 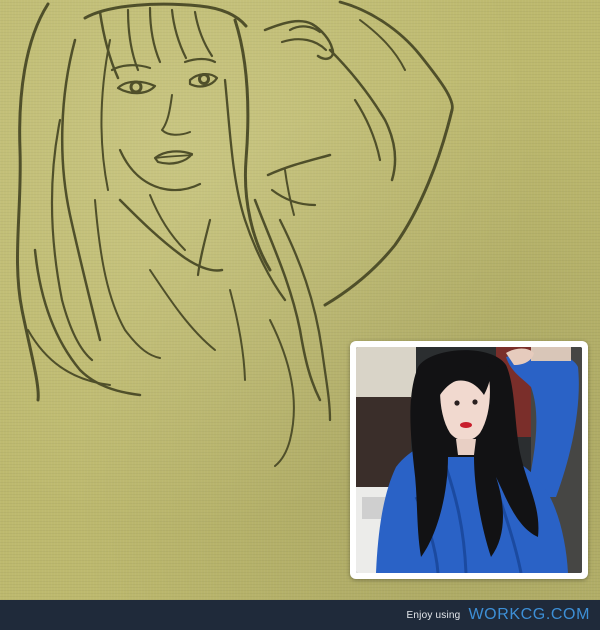 I want to click on fingers, so click(x=304, y=45).